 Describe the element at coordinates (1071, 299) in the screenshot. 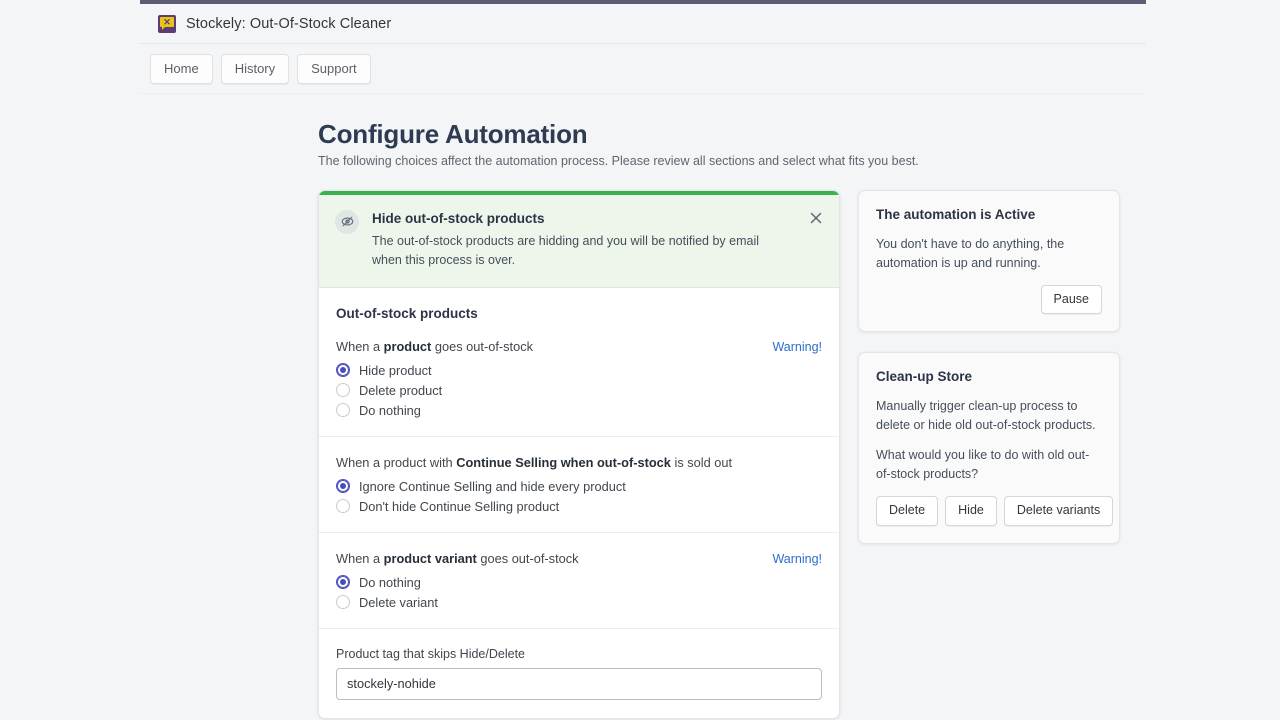

I see `pause-button: Pause` at that location.